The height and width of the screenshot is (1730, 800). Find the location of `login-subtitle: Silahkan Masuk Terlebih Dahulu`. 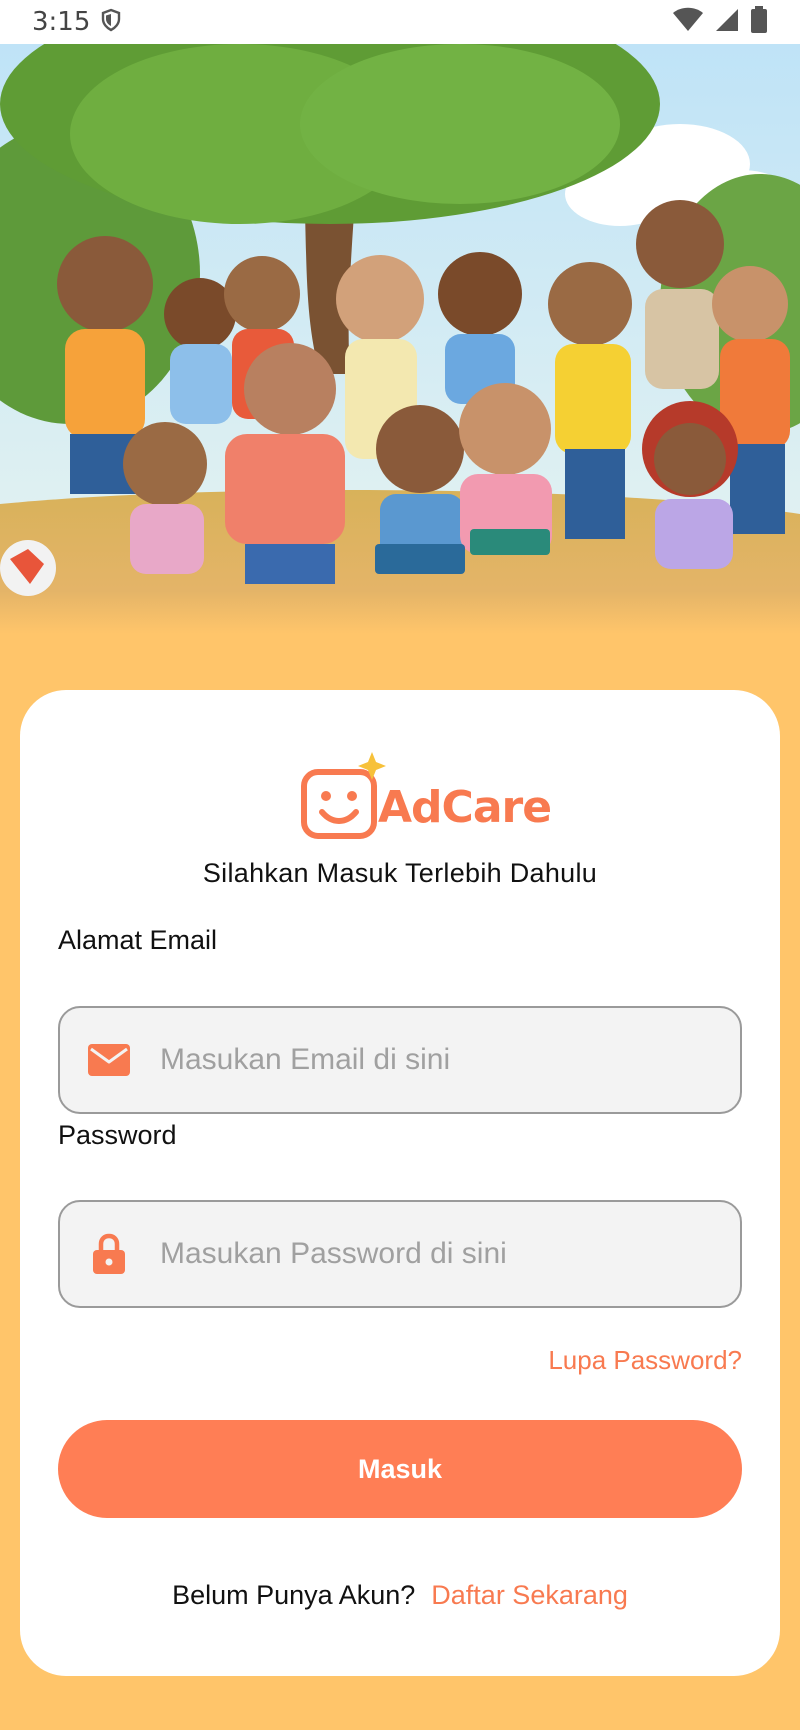

login-subtitle: Silahkan Masuk Terlebih Dahulu is located at coordinates (400, 873).